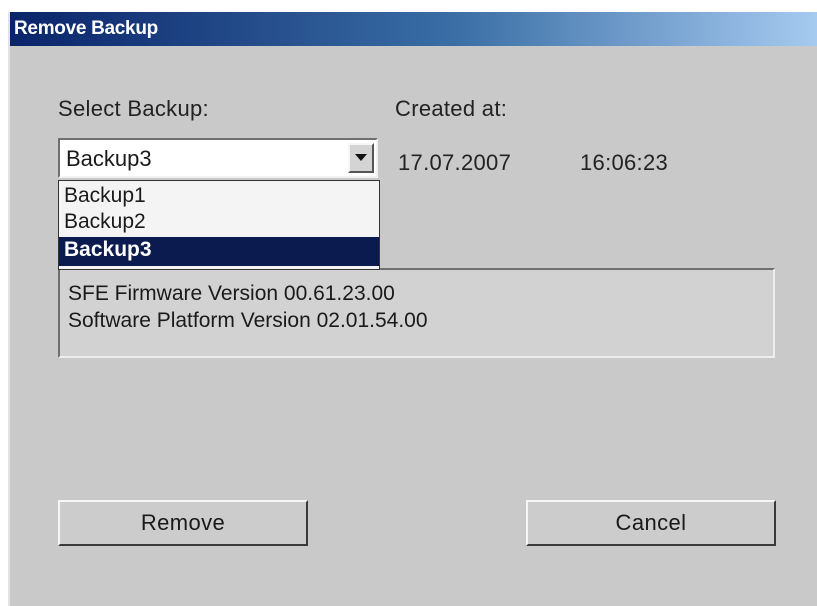 The width and height of the screenshot is (817, 606). I want to click on backup-option-backup2: Backup2, so click(219, 222).